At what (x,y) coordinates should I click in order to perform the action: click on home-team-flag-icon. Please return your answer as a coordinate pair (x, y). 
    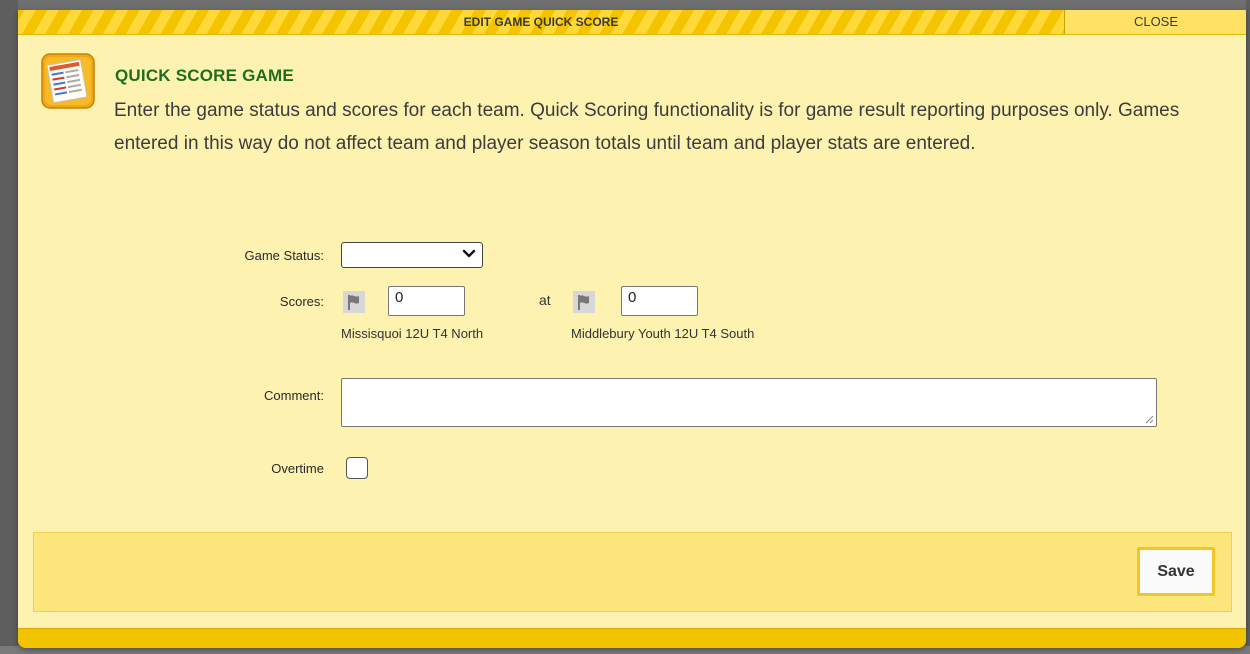
    Looking at the image, I should click on (354, 302).